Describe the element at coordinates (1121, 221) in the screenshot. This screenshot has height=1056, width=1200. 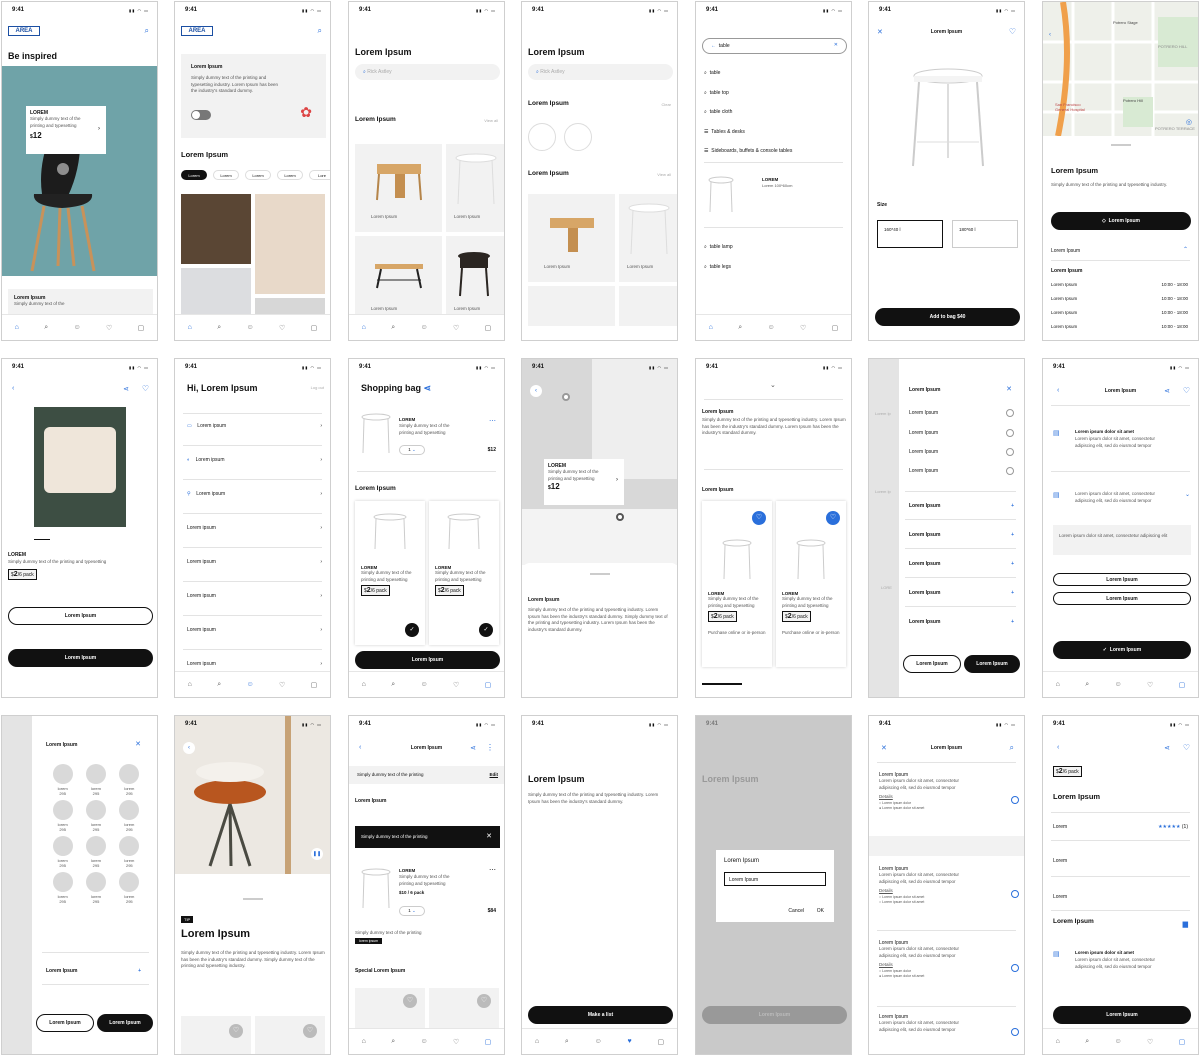
I see `store-cta-button: ◇ Lorem Ipsum` at that location.